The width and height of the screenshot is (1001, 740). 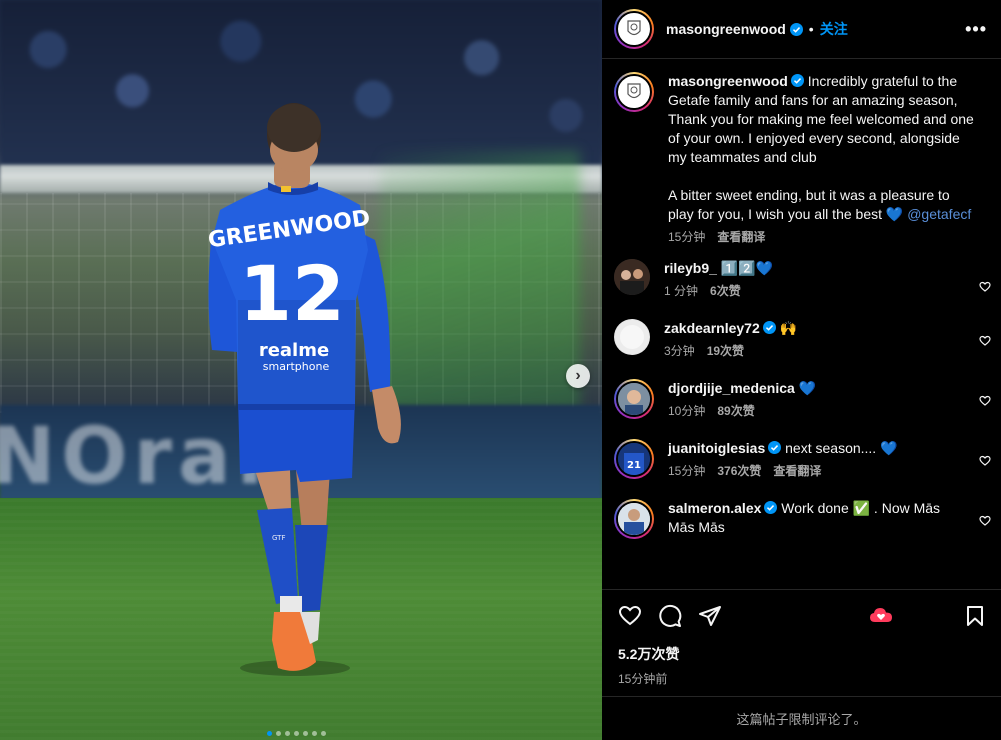 What do you see at coordinates (939, 214) in the screenshot?
I see `mention-link: @getafecf` at bounding box center [939, 214].